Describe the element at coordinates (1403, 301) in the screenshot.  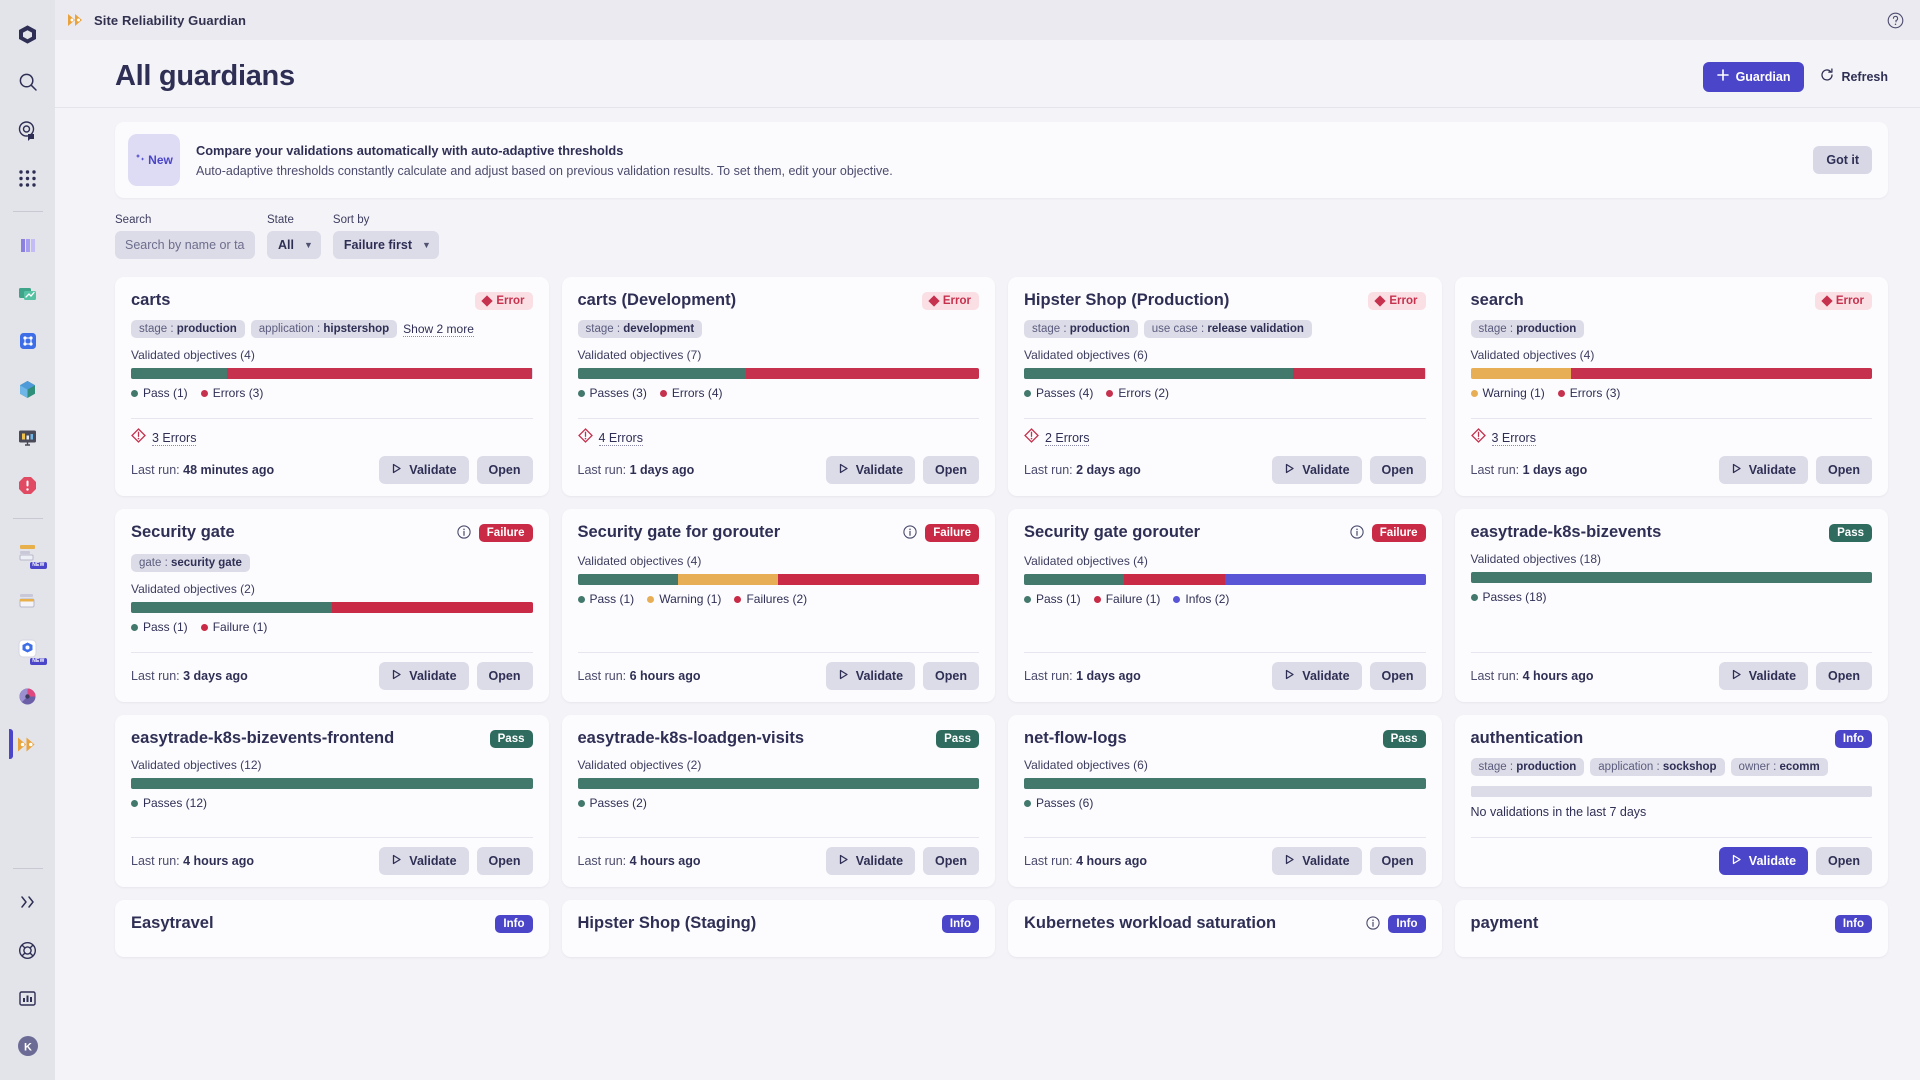
I see `status-label: Error` at that location.